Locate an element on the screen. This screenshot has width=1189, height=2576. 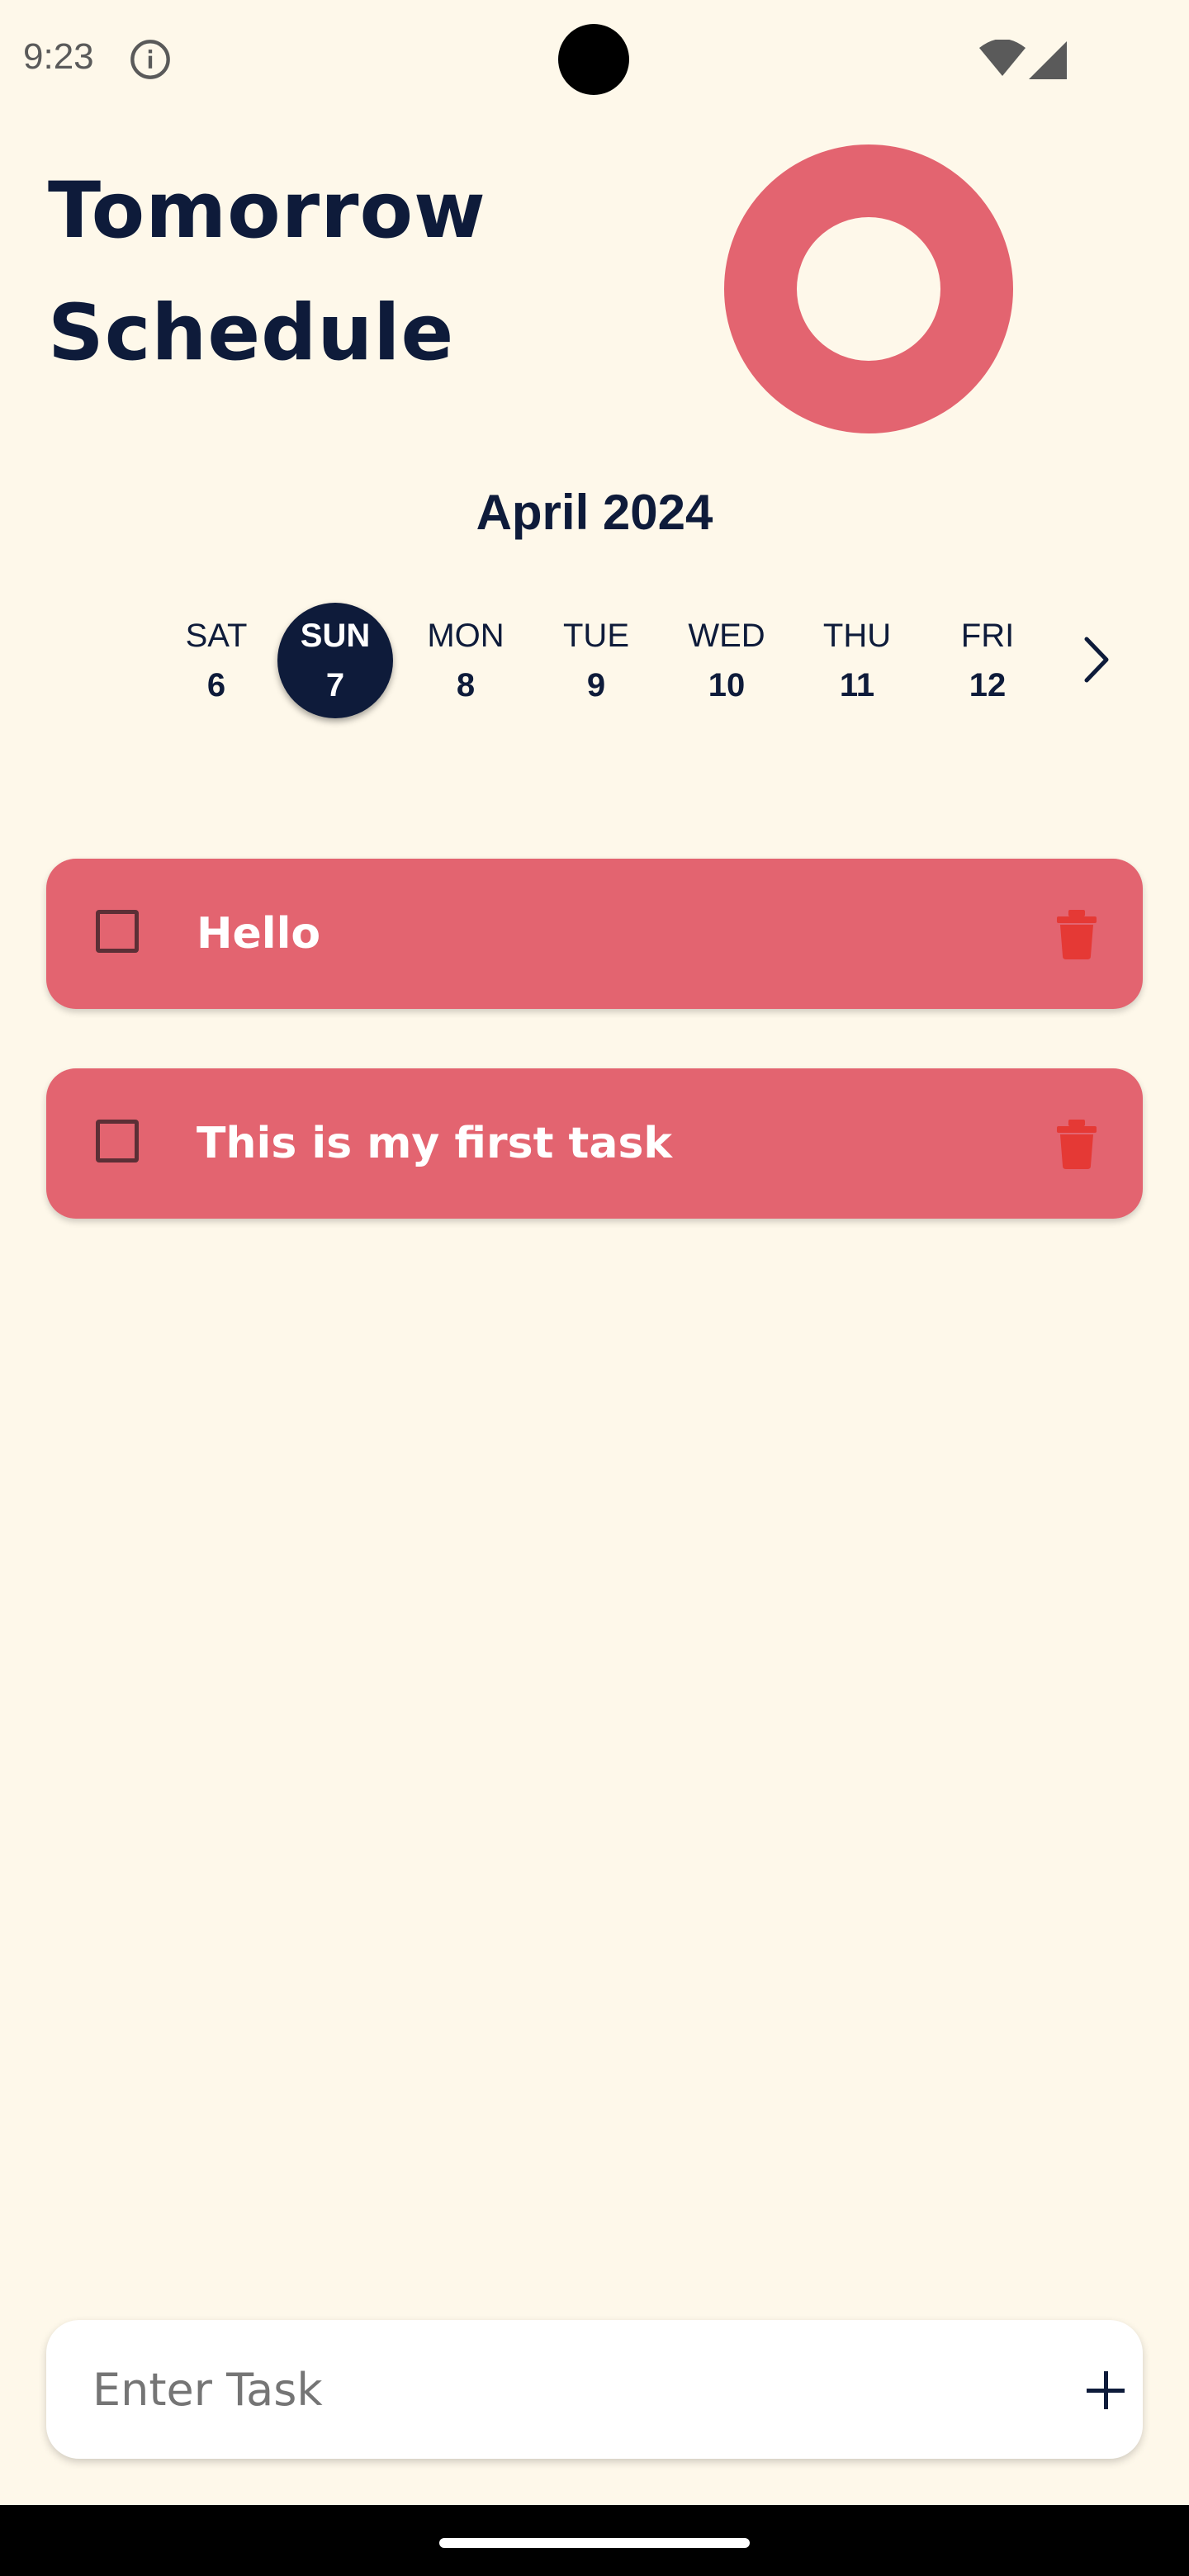
wifi-icon is located at coordinates (1002, 58).